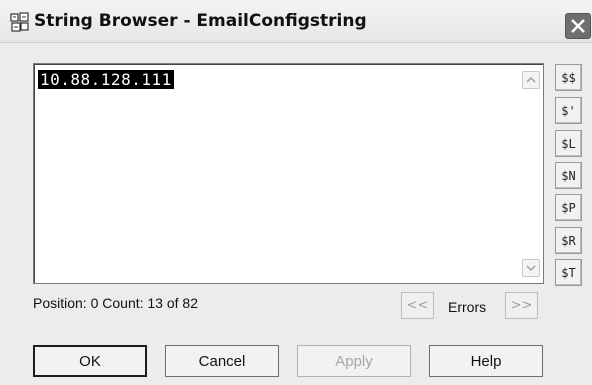 The width and height of the screenshot is (592, 385). I want to click on cancel-button: Cancel, so click(222, 361).